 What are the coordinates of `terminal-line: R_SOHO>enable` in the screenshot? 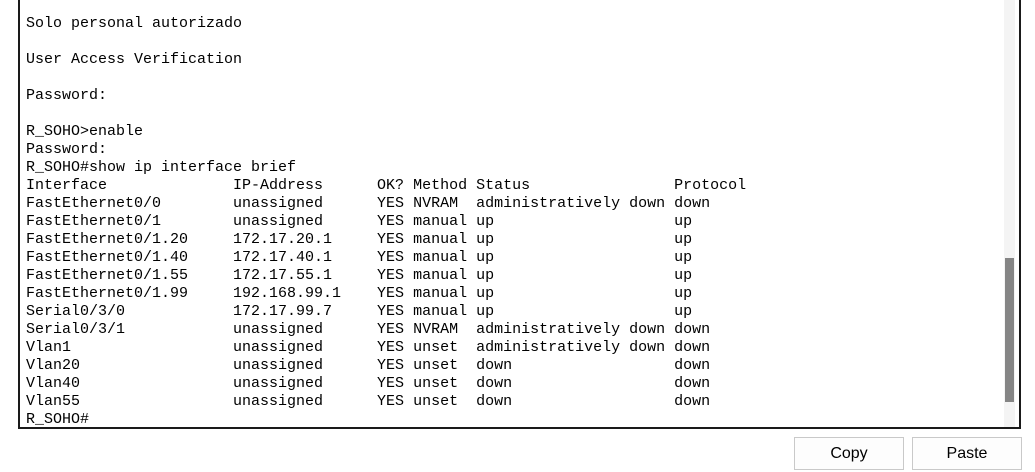 It's located at (85, 131).